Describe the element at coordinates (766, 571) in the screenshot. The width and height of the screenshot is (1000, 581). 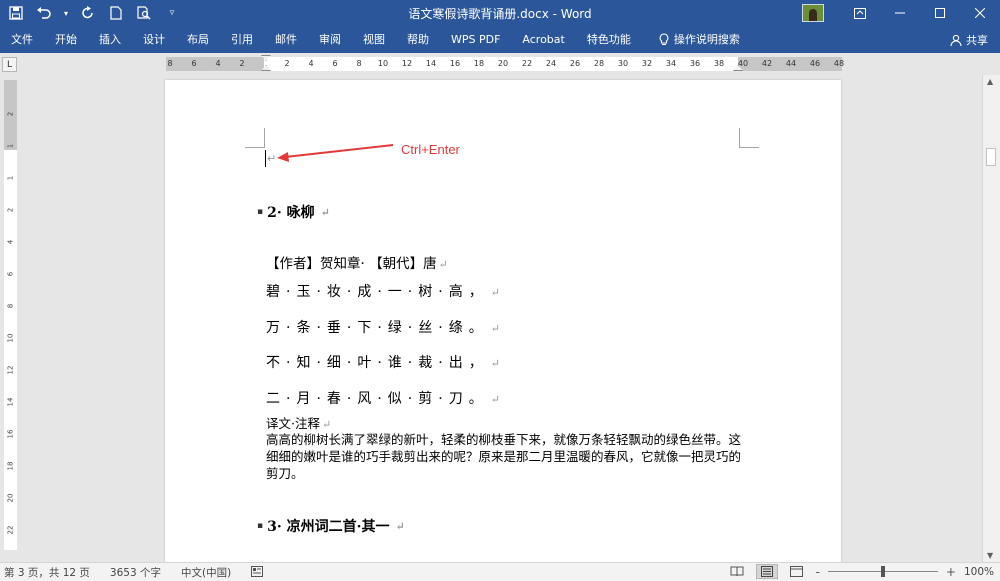
I see `print-layout-icon` at that location.